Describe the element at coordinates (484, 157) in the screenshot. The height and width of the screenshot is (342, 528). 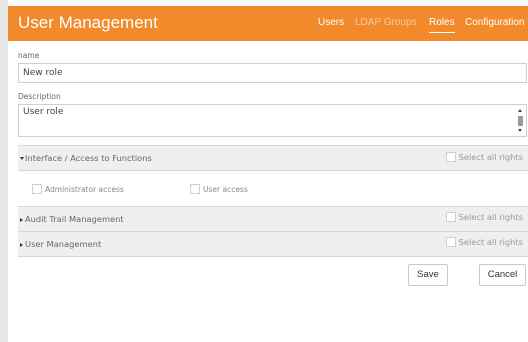
I see `select-all-interface-access: Select all rights` at that location.